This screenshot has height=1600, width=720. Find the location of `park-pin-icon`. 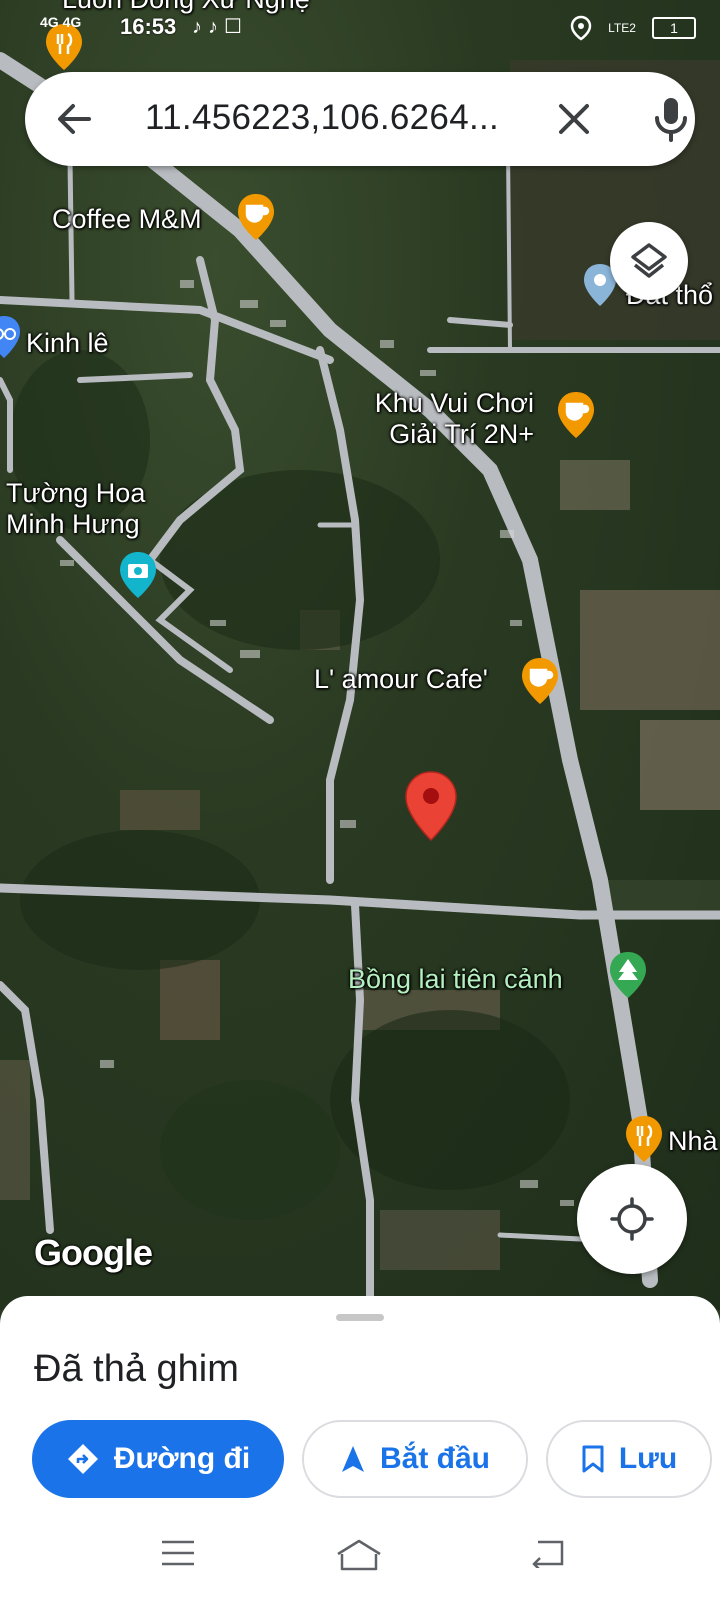

park-pin-icon is located at coordinates (628, 975).